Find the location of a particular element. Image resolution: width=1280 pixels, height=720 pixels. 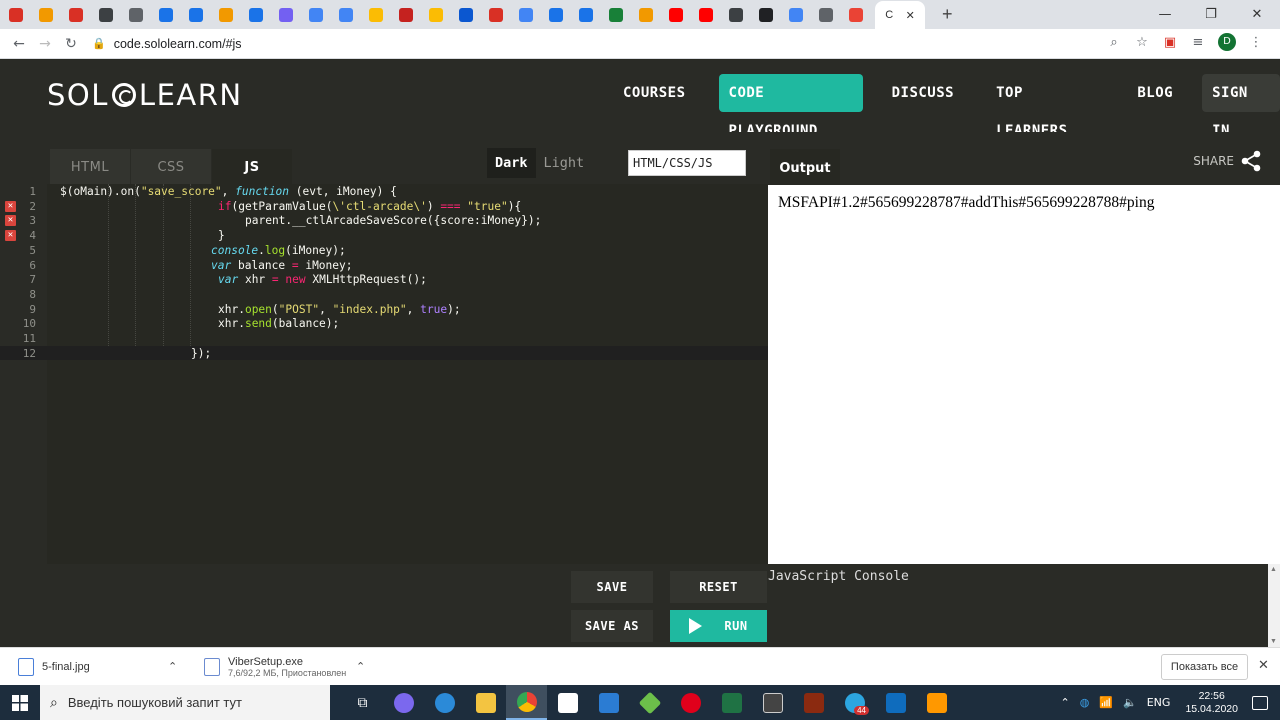

maximize-button: ❐ is located at coordinates (1211, 14).